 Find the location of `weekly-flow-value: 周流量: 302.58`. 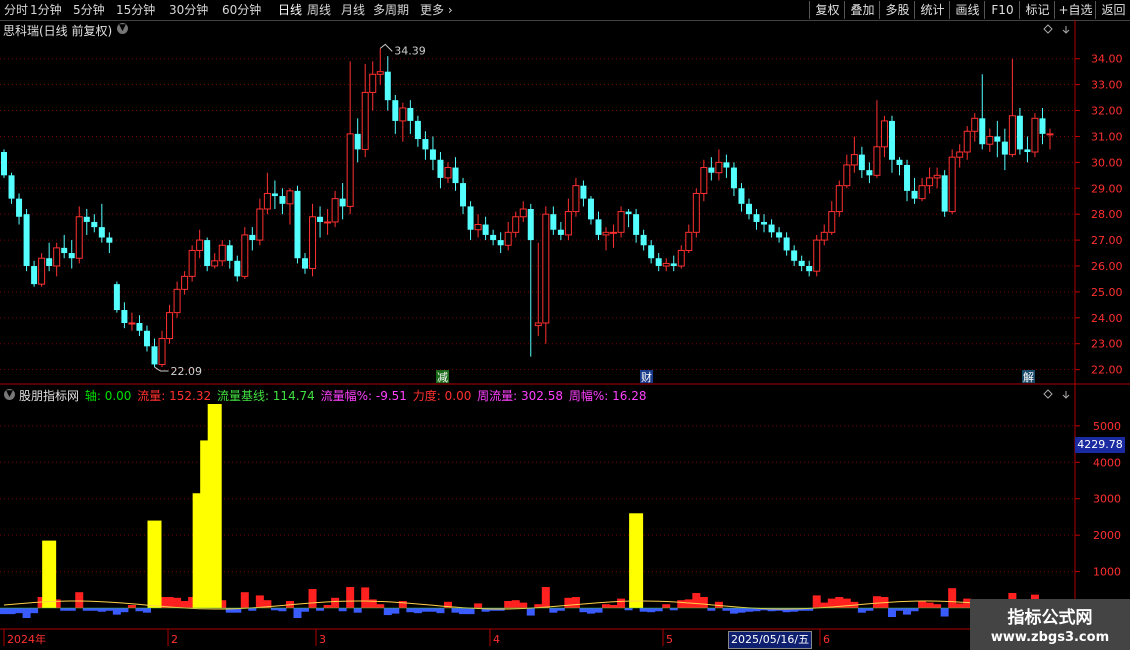

weekly-flow-value: 周流量: 302.58 is located at coordinates (520, 396).